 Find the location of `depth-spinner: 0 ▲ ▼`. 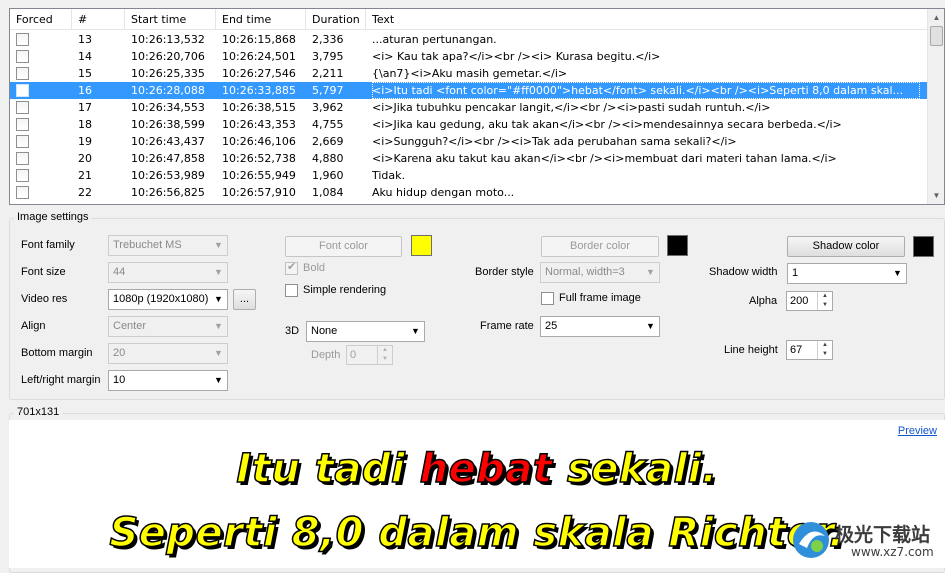

depth-spinner: 0 ▲ ▼ is located at coordinates (369, 355).